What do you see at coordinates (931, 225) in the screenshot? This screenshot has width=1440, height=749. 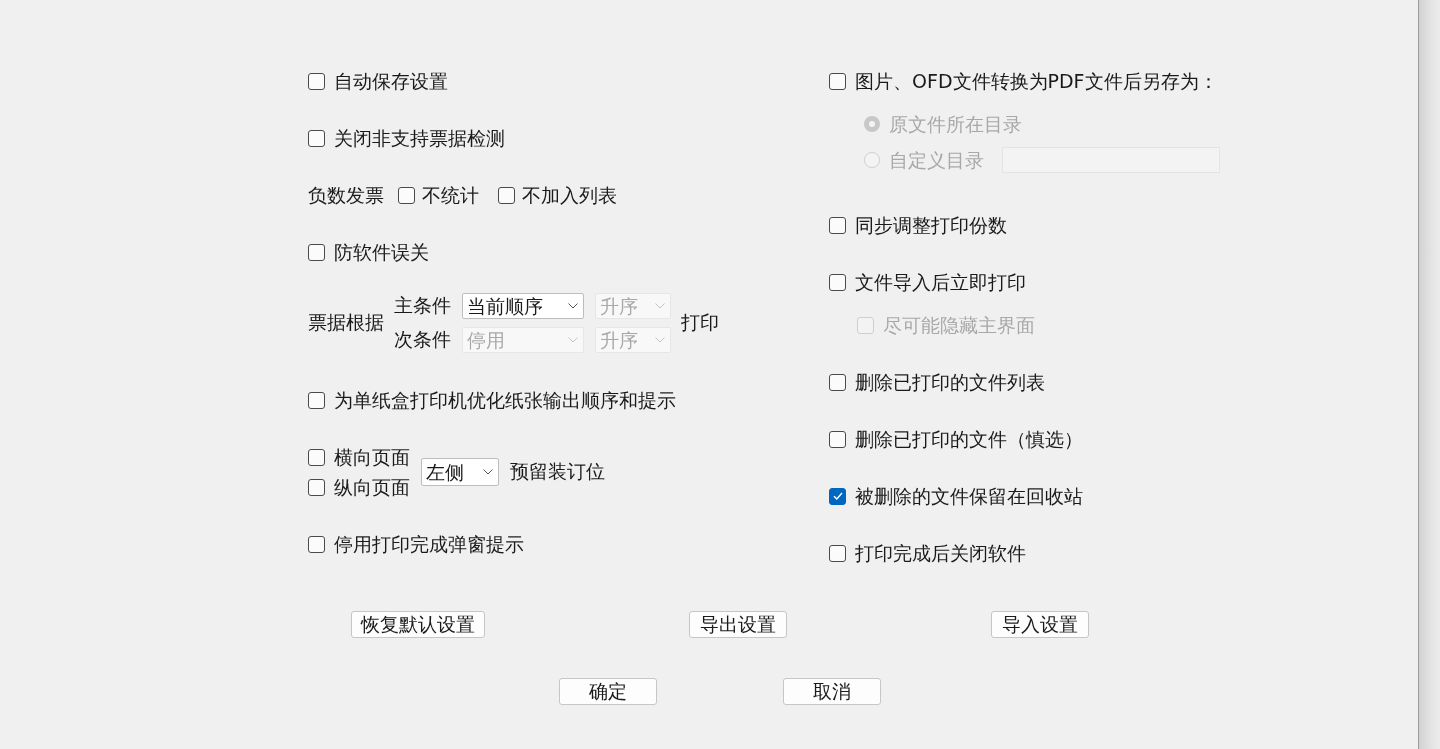 I see `checkbox-label: 同步调整打印份数` at bounding box center [931, 225].